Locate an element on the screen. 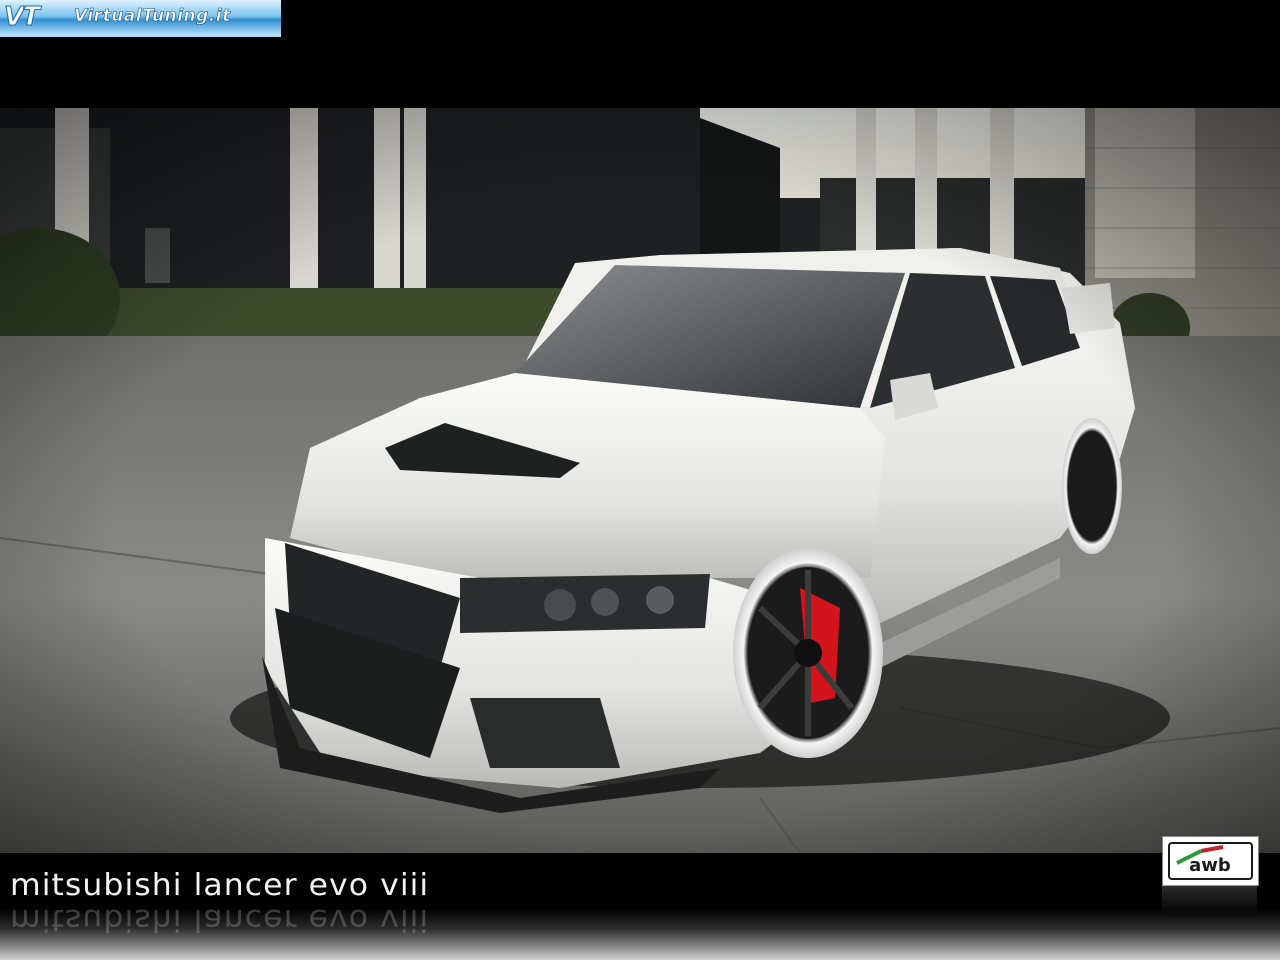 The width and height of the screenshot is (1280, 960). car-model-title-reflection: mitsubishi lancer evo viii is located at coordinates (220, 919).